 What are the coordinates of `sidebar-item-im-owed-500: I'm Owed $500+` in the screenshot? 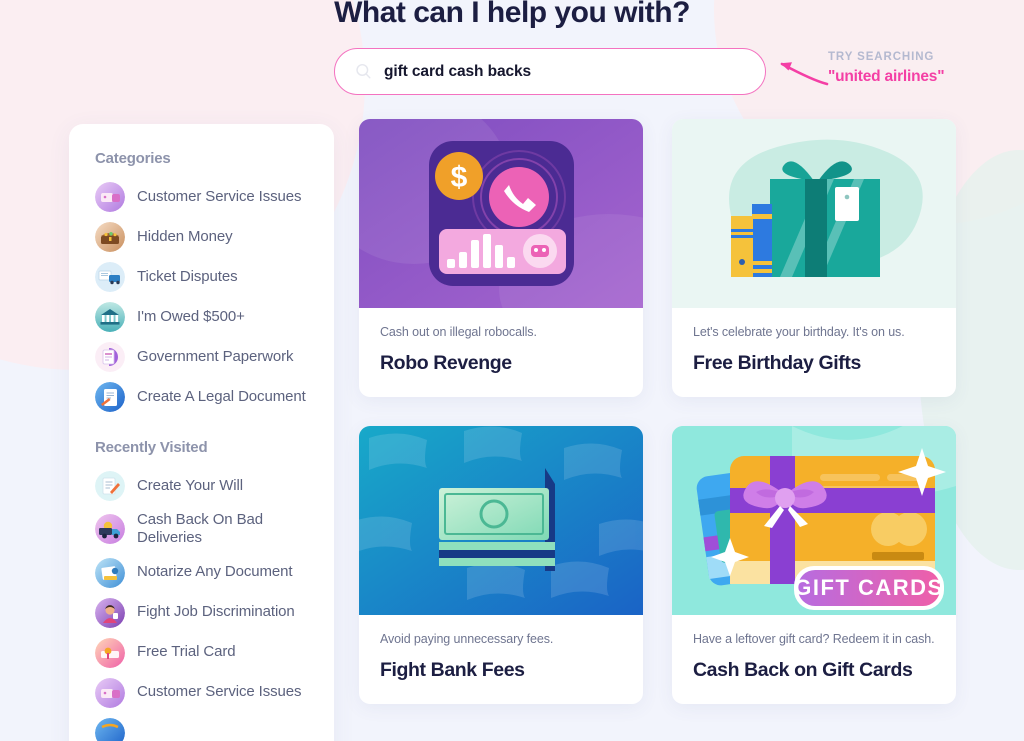 It's located at (201, 317).